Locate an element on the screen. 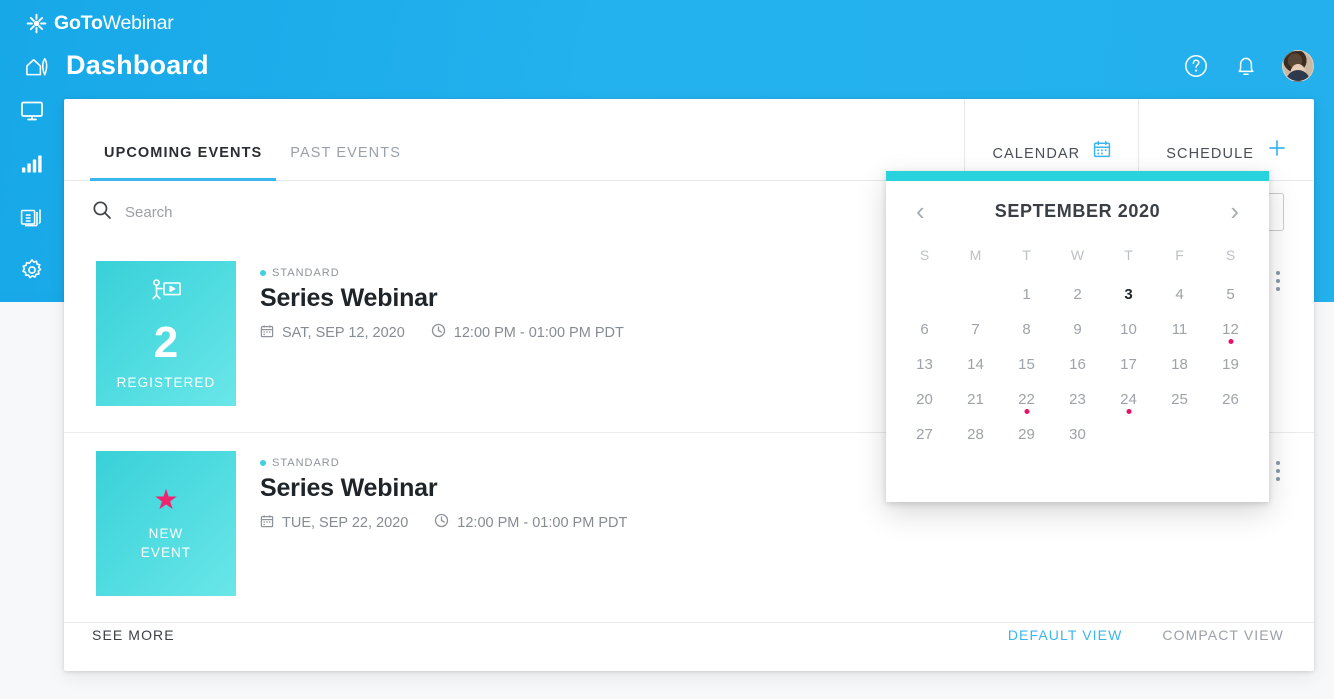 This screenshot has width=1334, height=699. calendar-day-number: 7 is located at coordinates (975, 329).